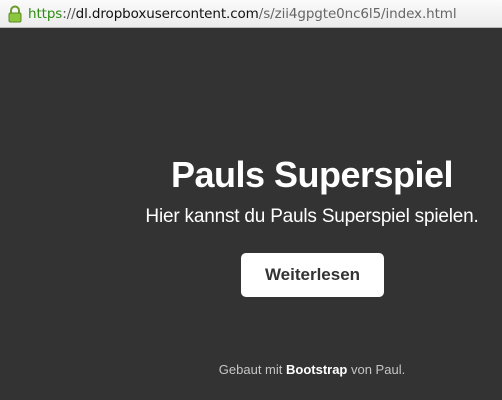  Describe the element at coordinates (45, 13) in the screenshot. I see `url-scheme: https` at that location.